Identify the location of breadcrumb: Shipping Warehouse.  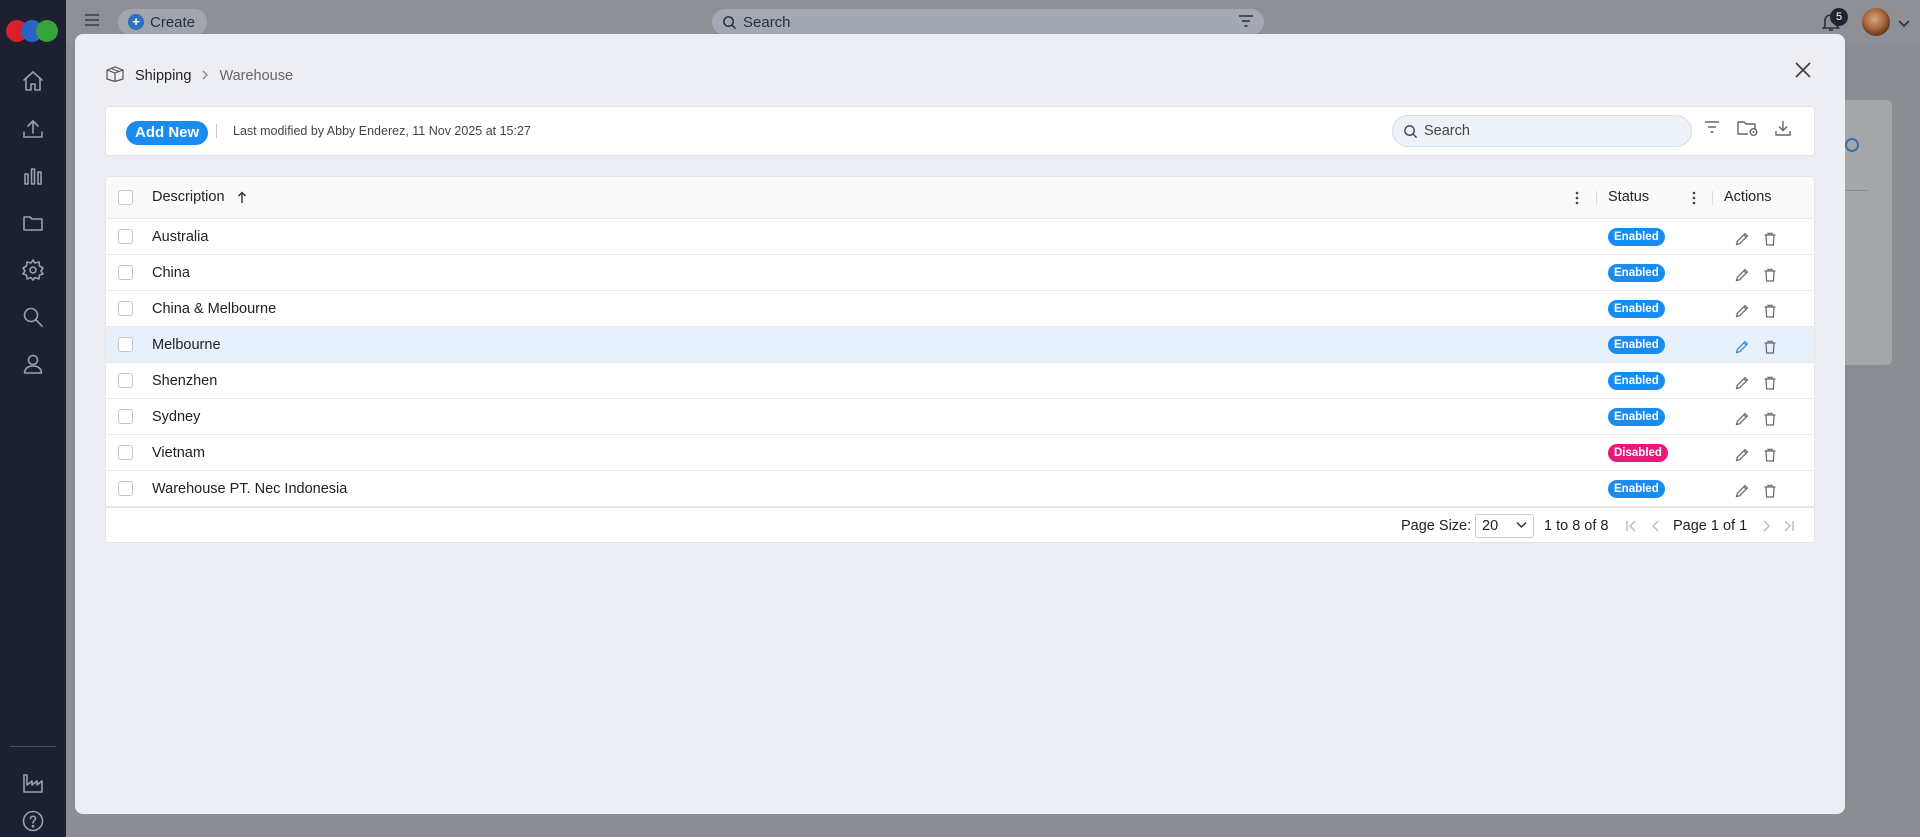
(199, 76).